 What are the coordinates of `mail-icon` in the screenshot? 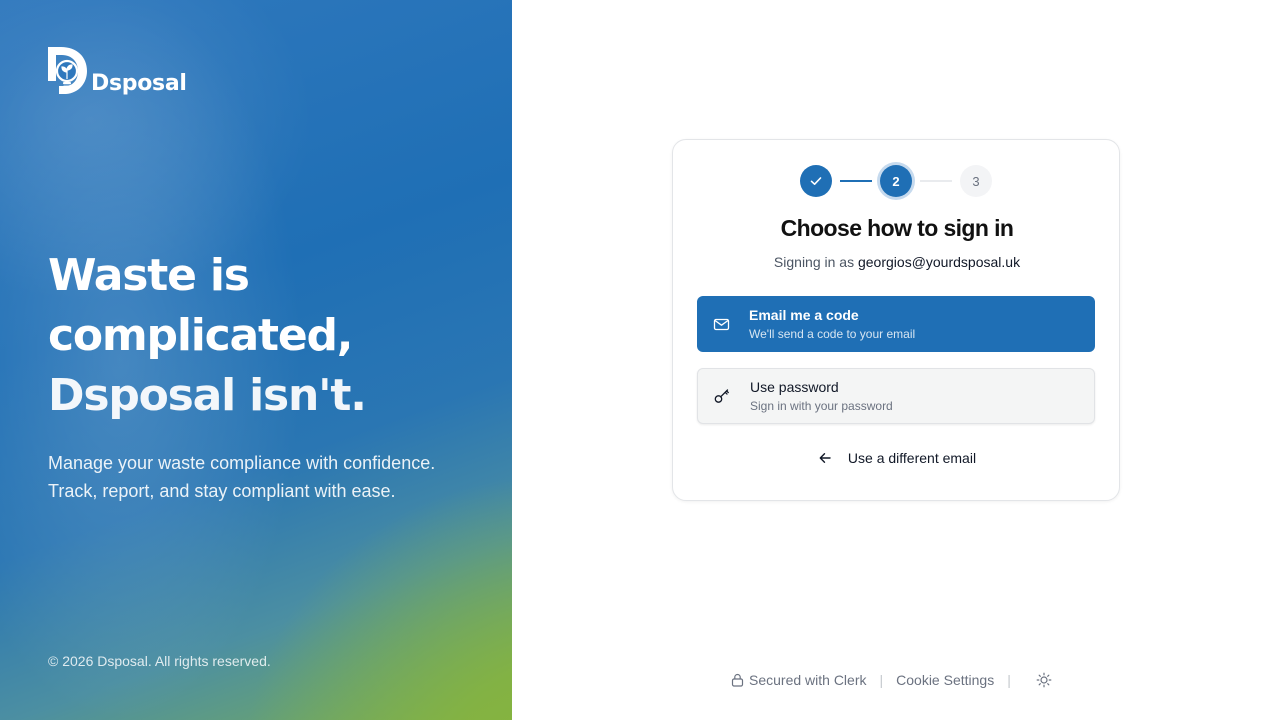 It's located at (721, 324).